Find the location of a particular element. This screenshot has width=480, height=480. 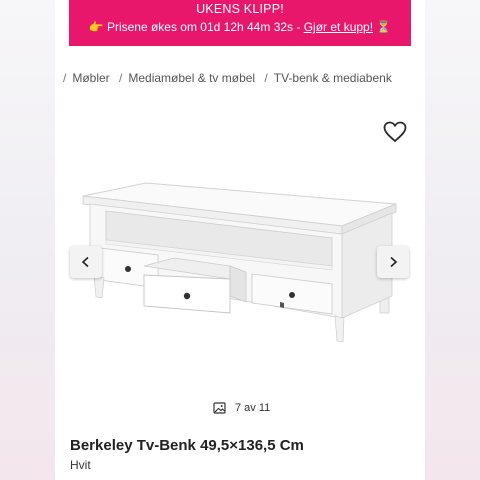

gallery-prev-button is located at coordinates (86, 262).